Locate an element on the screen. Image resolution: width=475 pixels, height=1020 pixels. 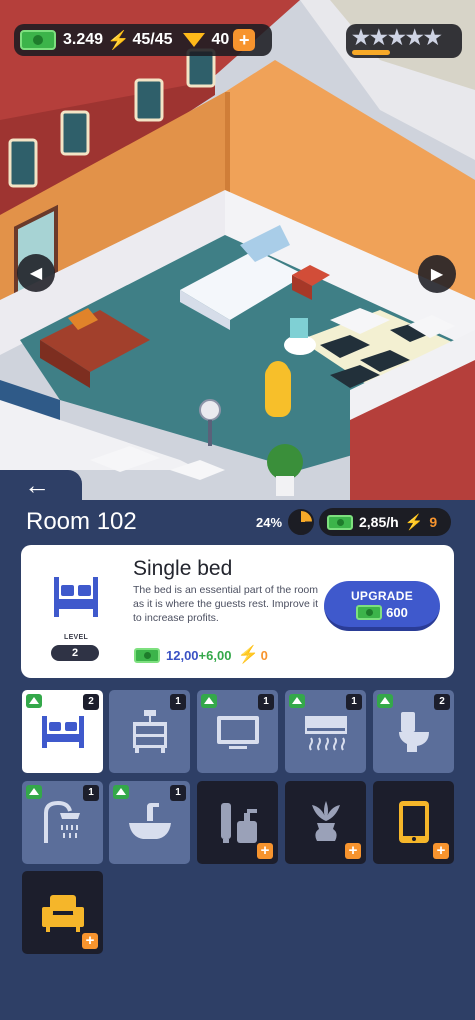
item-tile-shower: 1 is located at coordinates (62, 822).